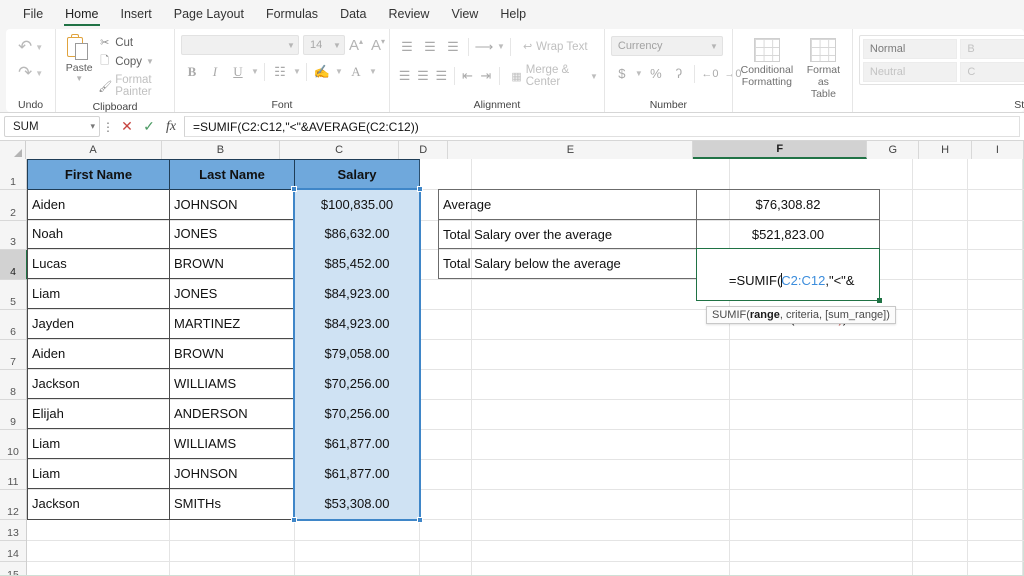 This screenshot has height=576, width=1024. What do you see at coordinates (357, 174) in the screenshot?
I see `cell-C1: Salary` at bounding box center [357, 174].